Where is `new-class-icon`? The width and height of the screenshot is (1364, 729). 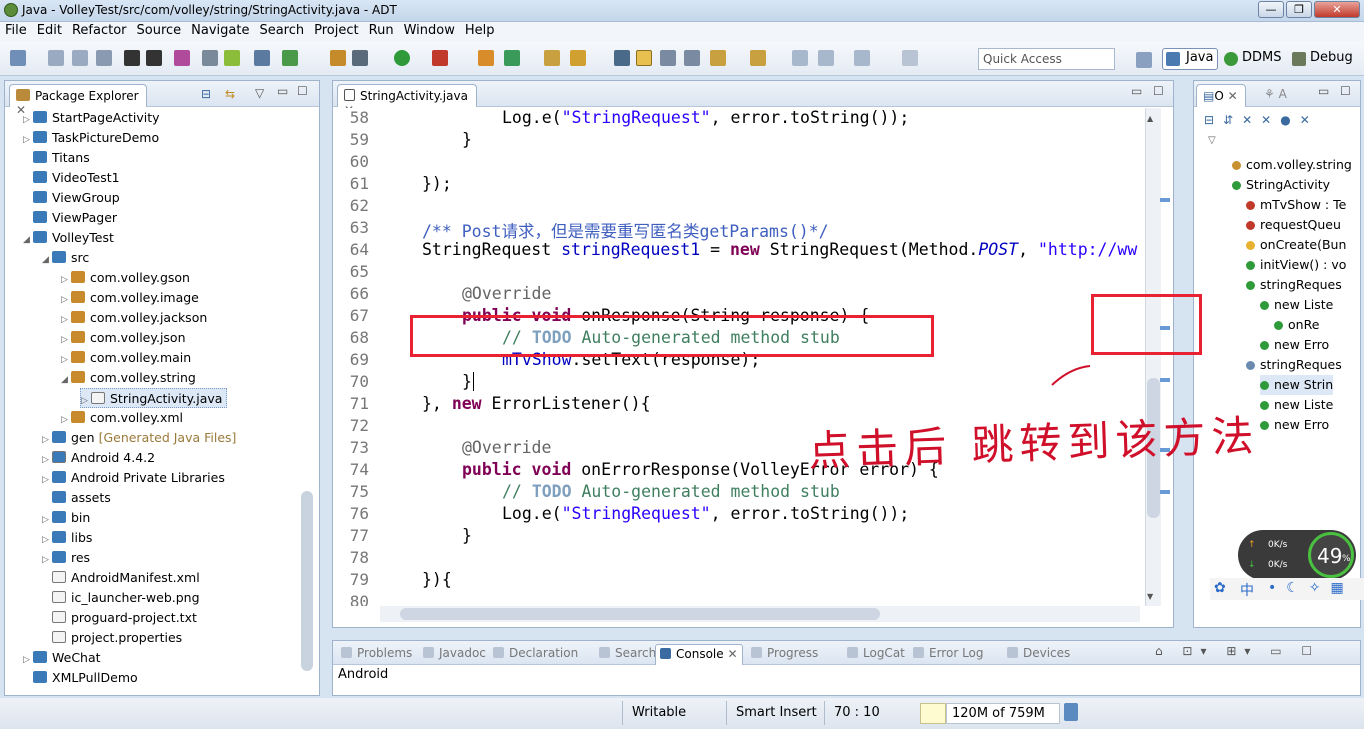 new-class-icon is located at coordinates (338, 58).